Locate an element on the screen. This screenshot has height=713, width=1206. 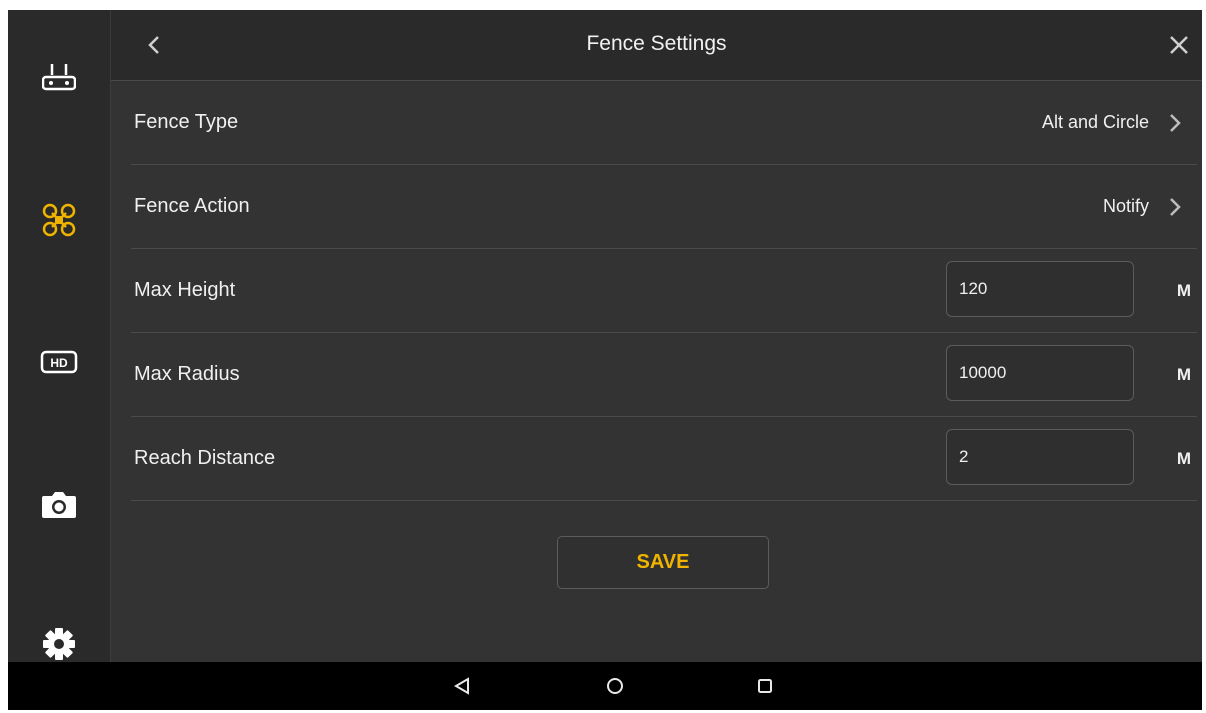
nav-home-button is located at coordinates (615, 686).